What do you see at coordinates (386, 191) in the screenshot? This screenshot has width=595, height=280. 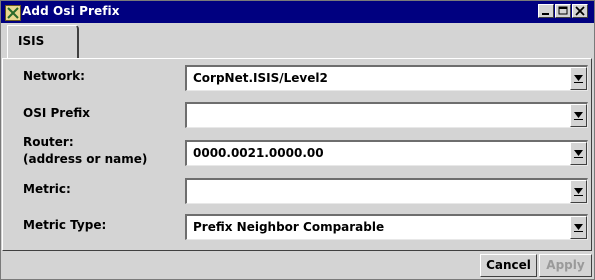 I see `metric-dropdown` at bounding box center [386, 191].